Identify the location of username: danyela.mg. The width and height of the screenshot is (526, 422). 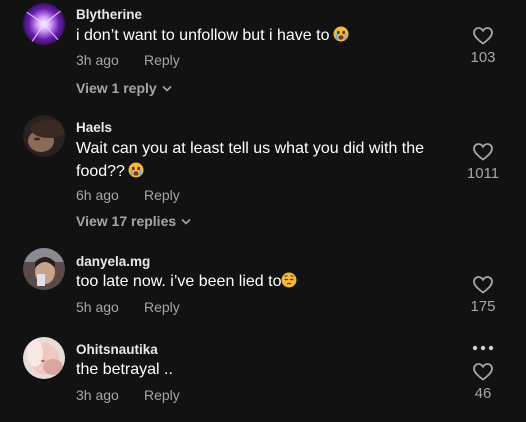
(113, 261).